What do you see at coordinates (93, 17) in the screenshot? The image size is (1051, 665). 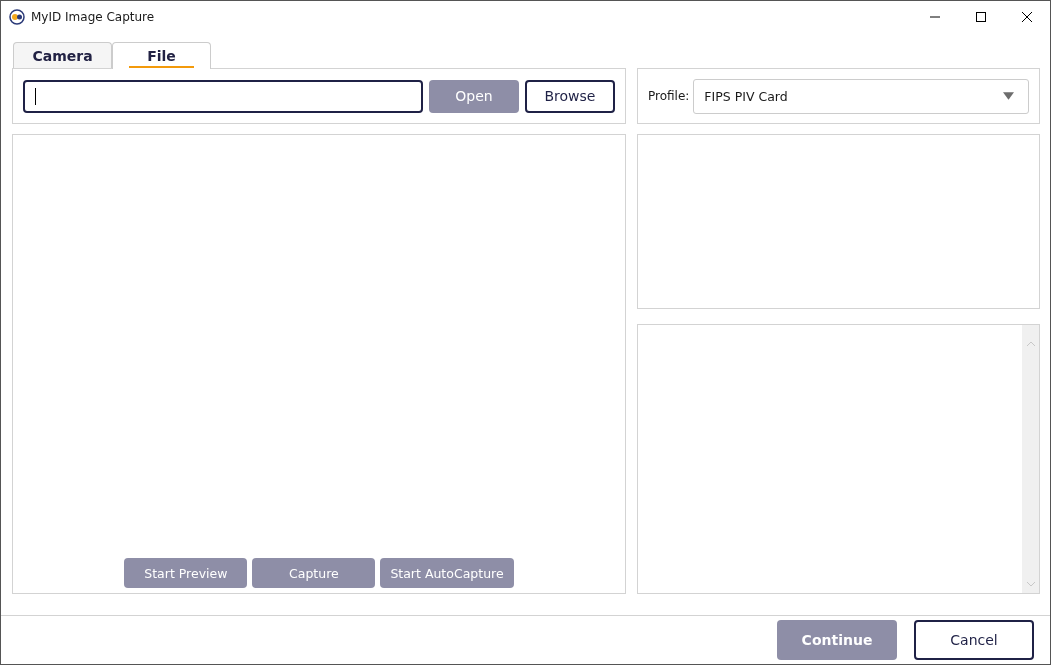 I see `window-title: MyID Image Capture` at bounding box center [93, 17].